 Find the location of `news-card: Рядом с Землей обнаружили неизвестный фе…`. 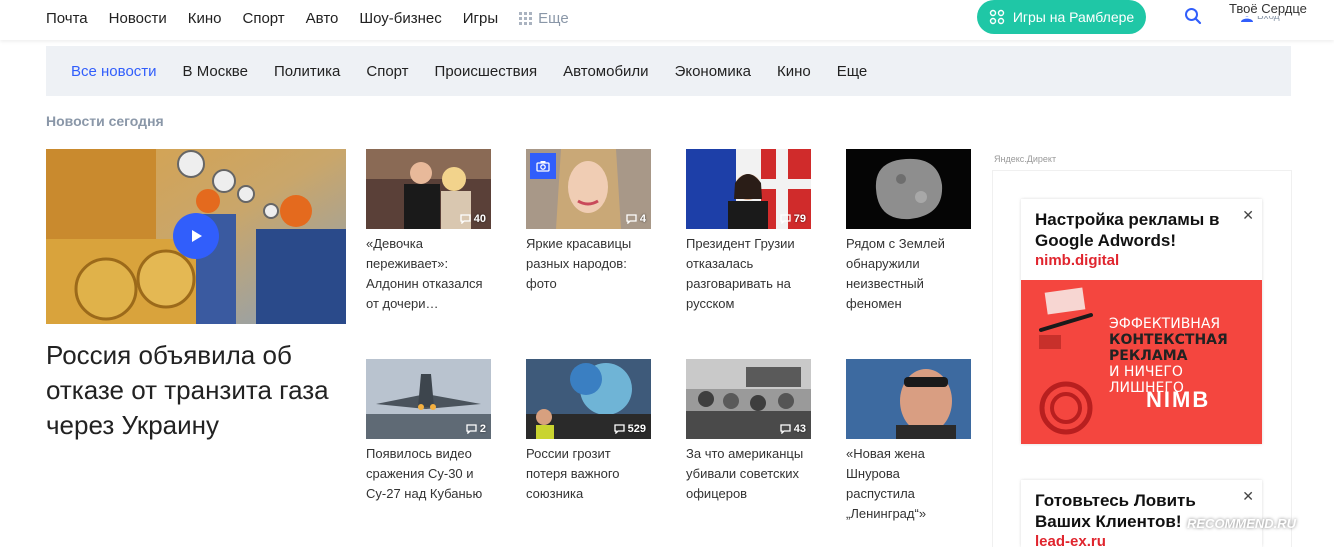

news-card: Рядом с Землей обнаружили неизвестный фе… is located at coordinates (908, 231).